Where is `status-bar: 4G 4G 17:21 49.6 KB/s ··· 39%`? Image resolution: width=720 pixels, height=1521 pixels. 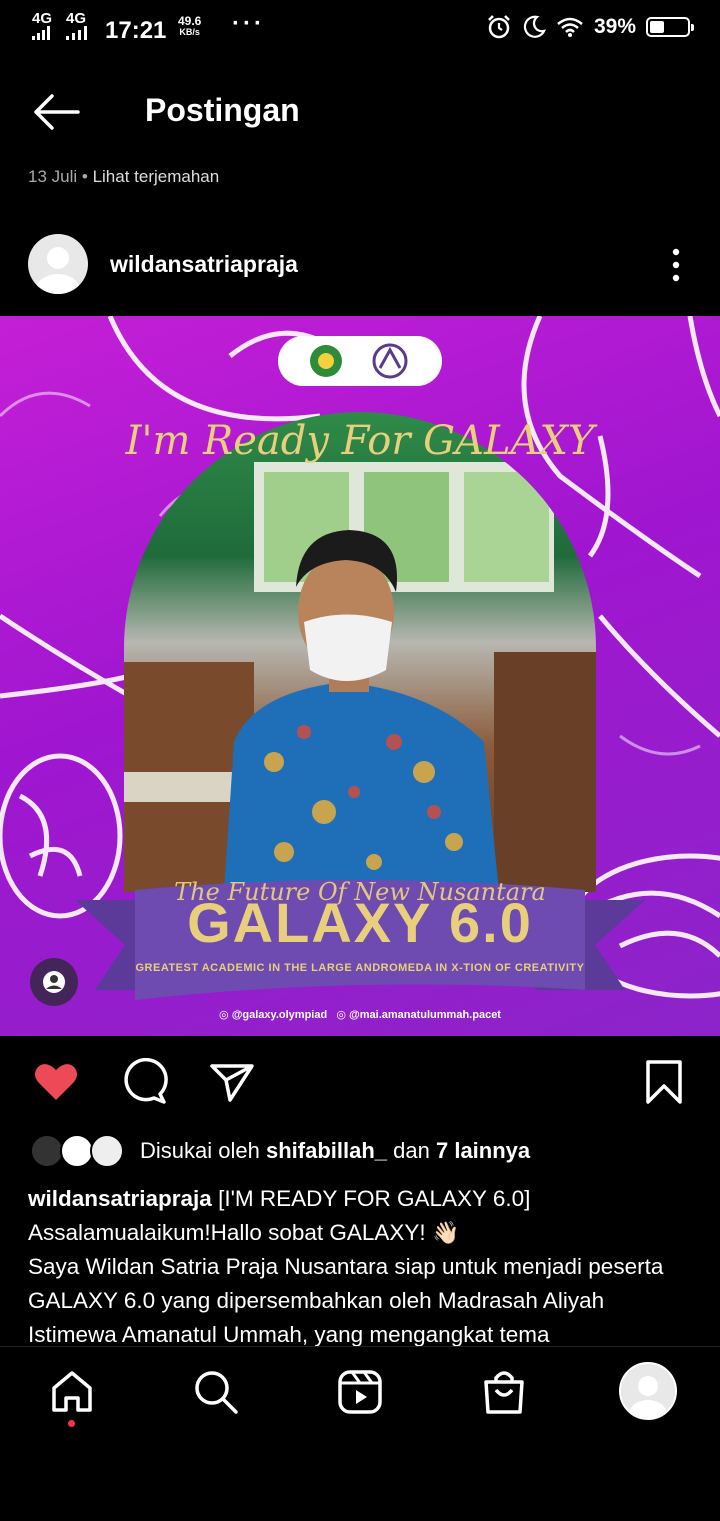 status-bar: 4G 4G 17:21 49.6 KB/s ··· 39% is located at coordinates (360, 30).